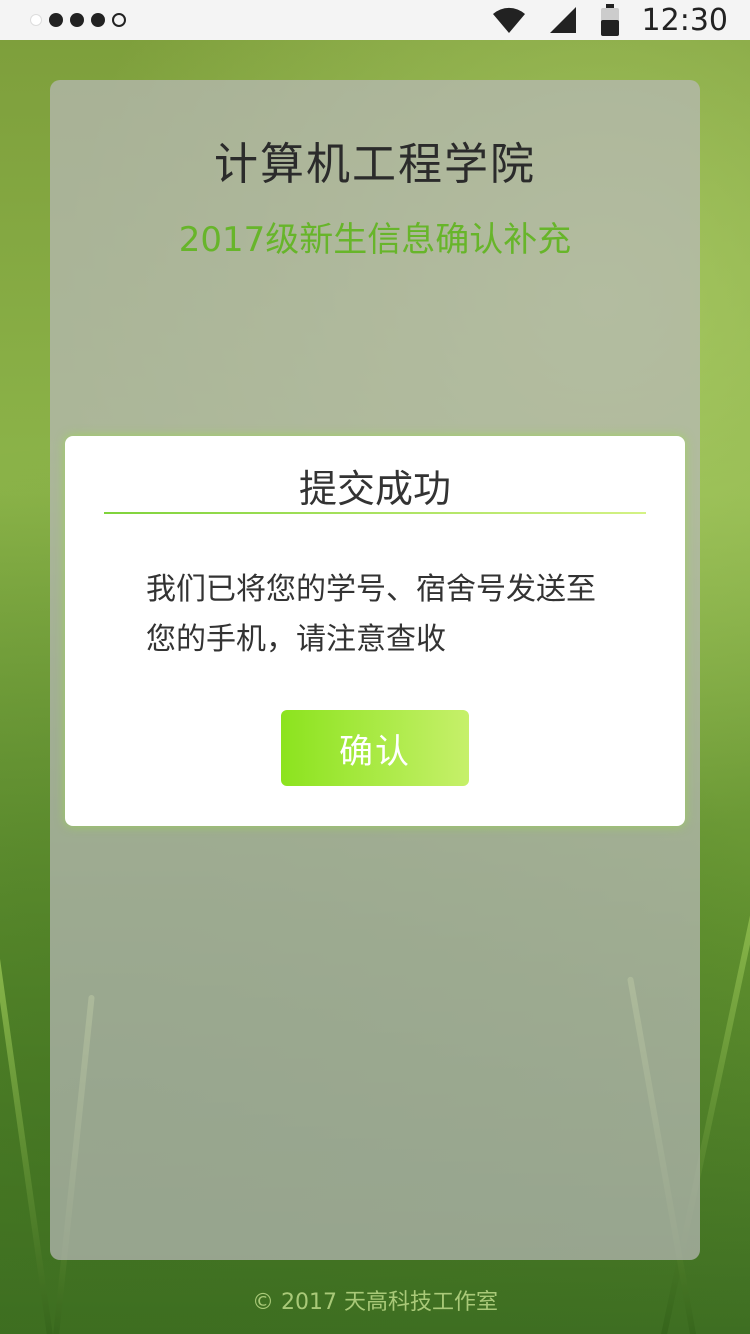 The width and height of the screenshot is (750, 1334). I want to click on grass-blade-decoration, so click(28, 1134).